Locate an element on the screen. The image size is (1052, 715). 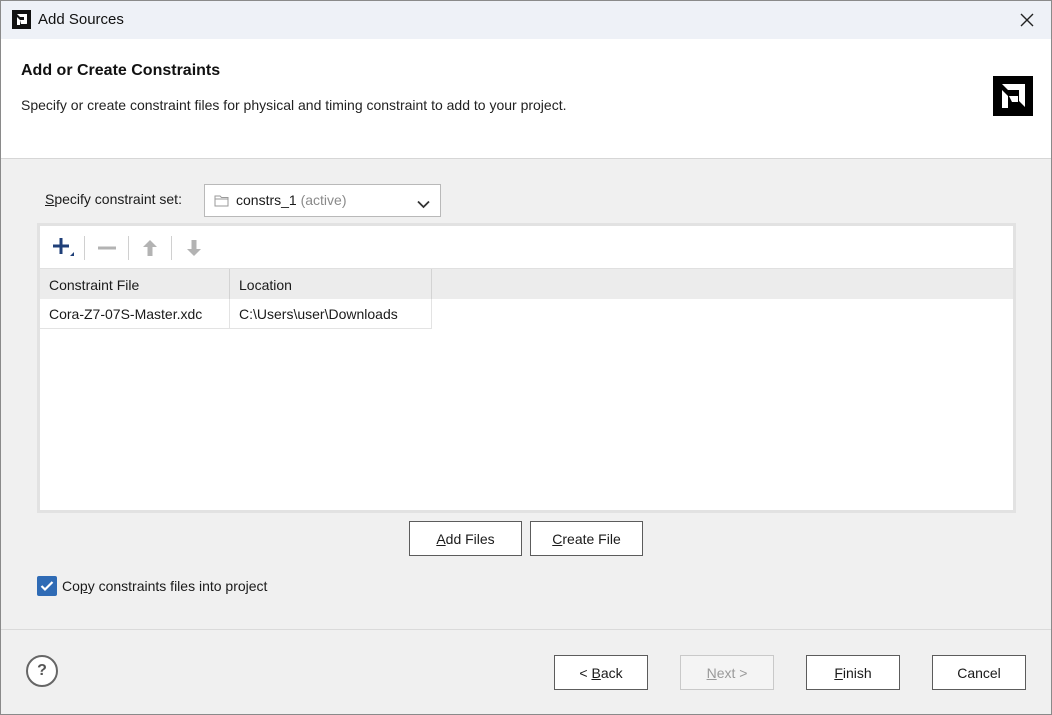
add-button is located at coordinates (63, 248).